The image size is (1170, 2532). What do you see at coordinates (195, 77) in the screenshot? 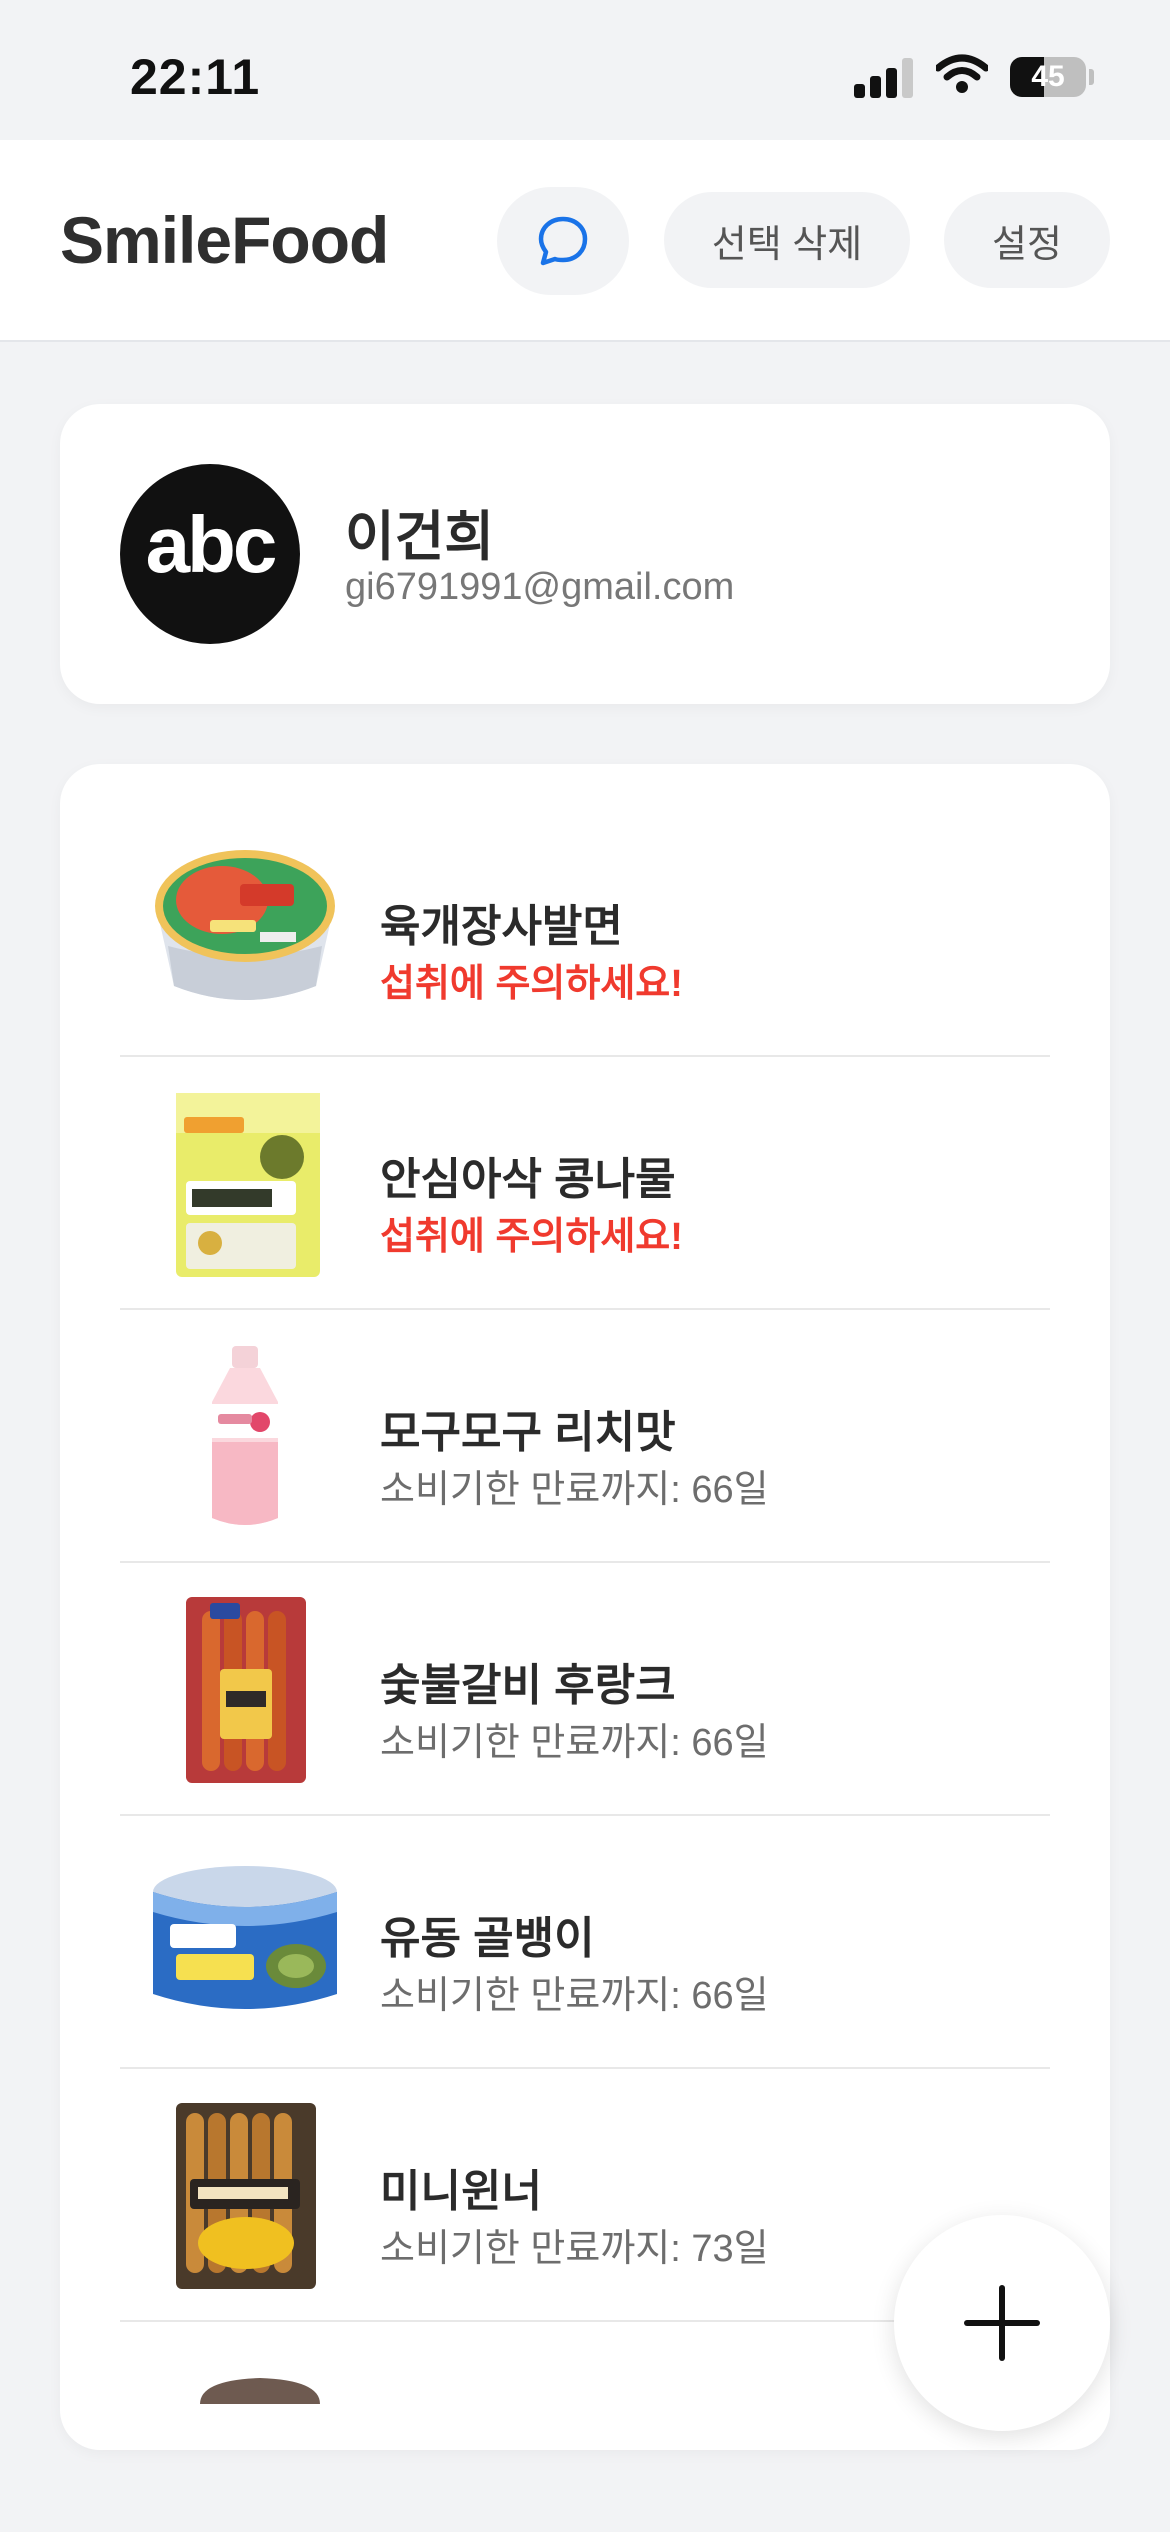
I see `status-time: 22:11` at bounding box center [195, 77].